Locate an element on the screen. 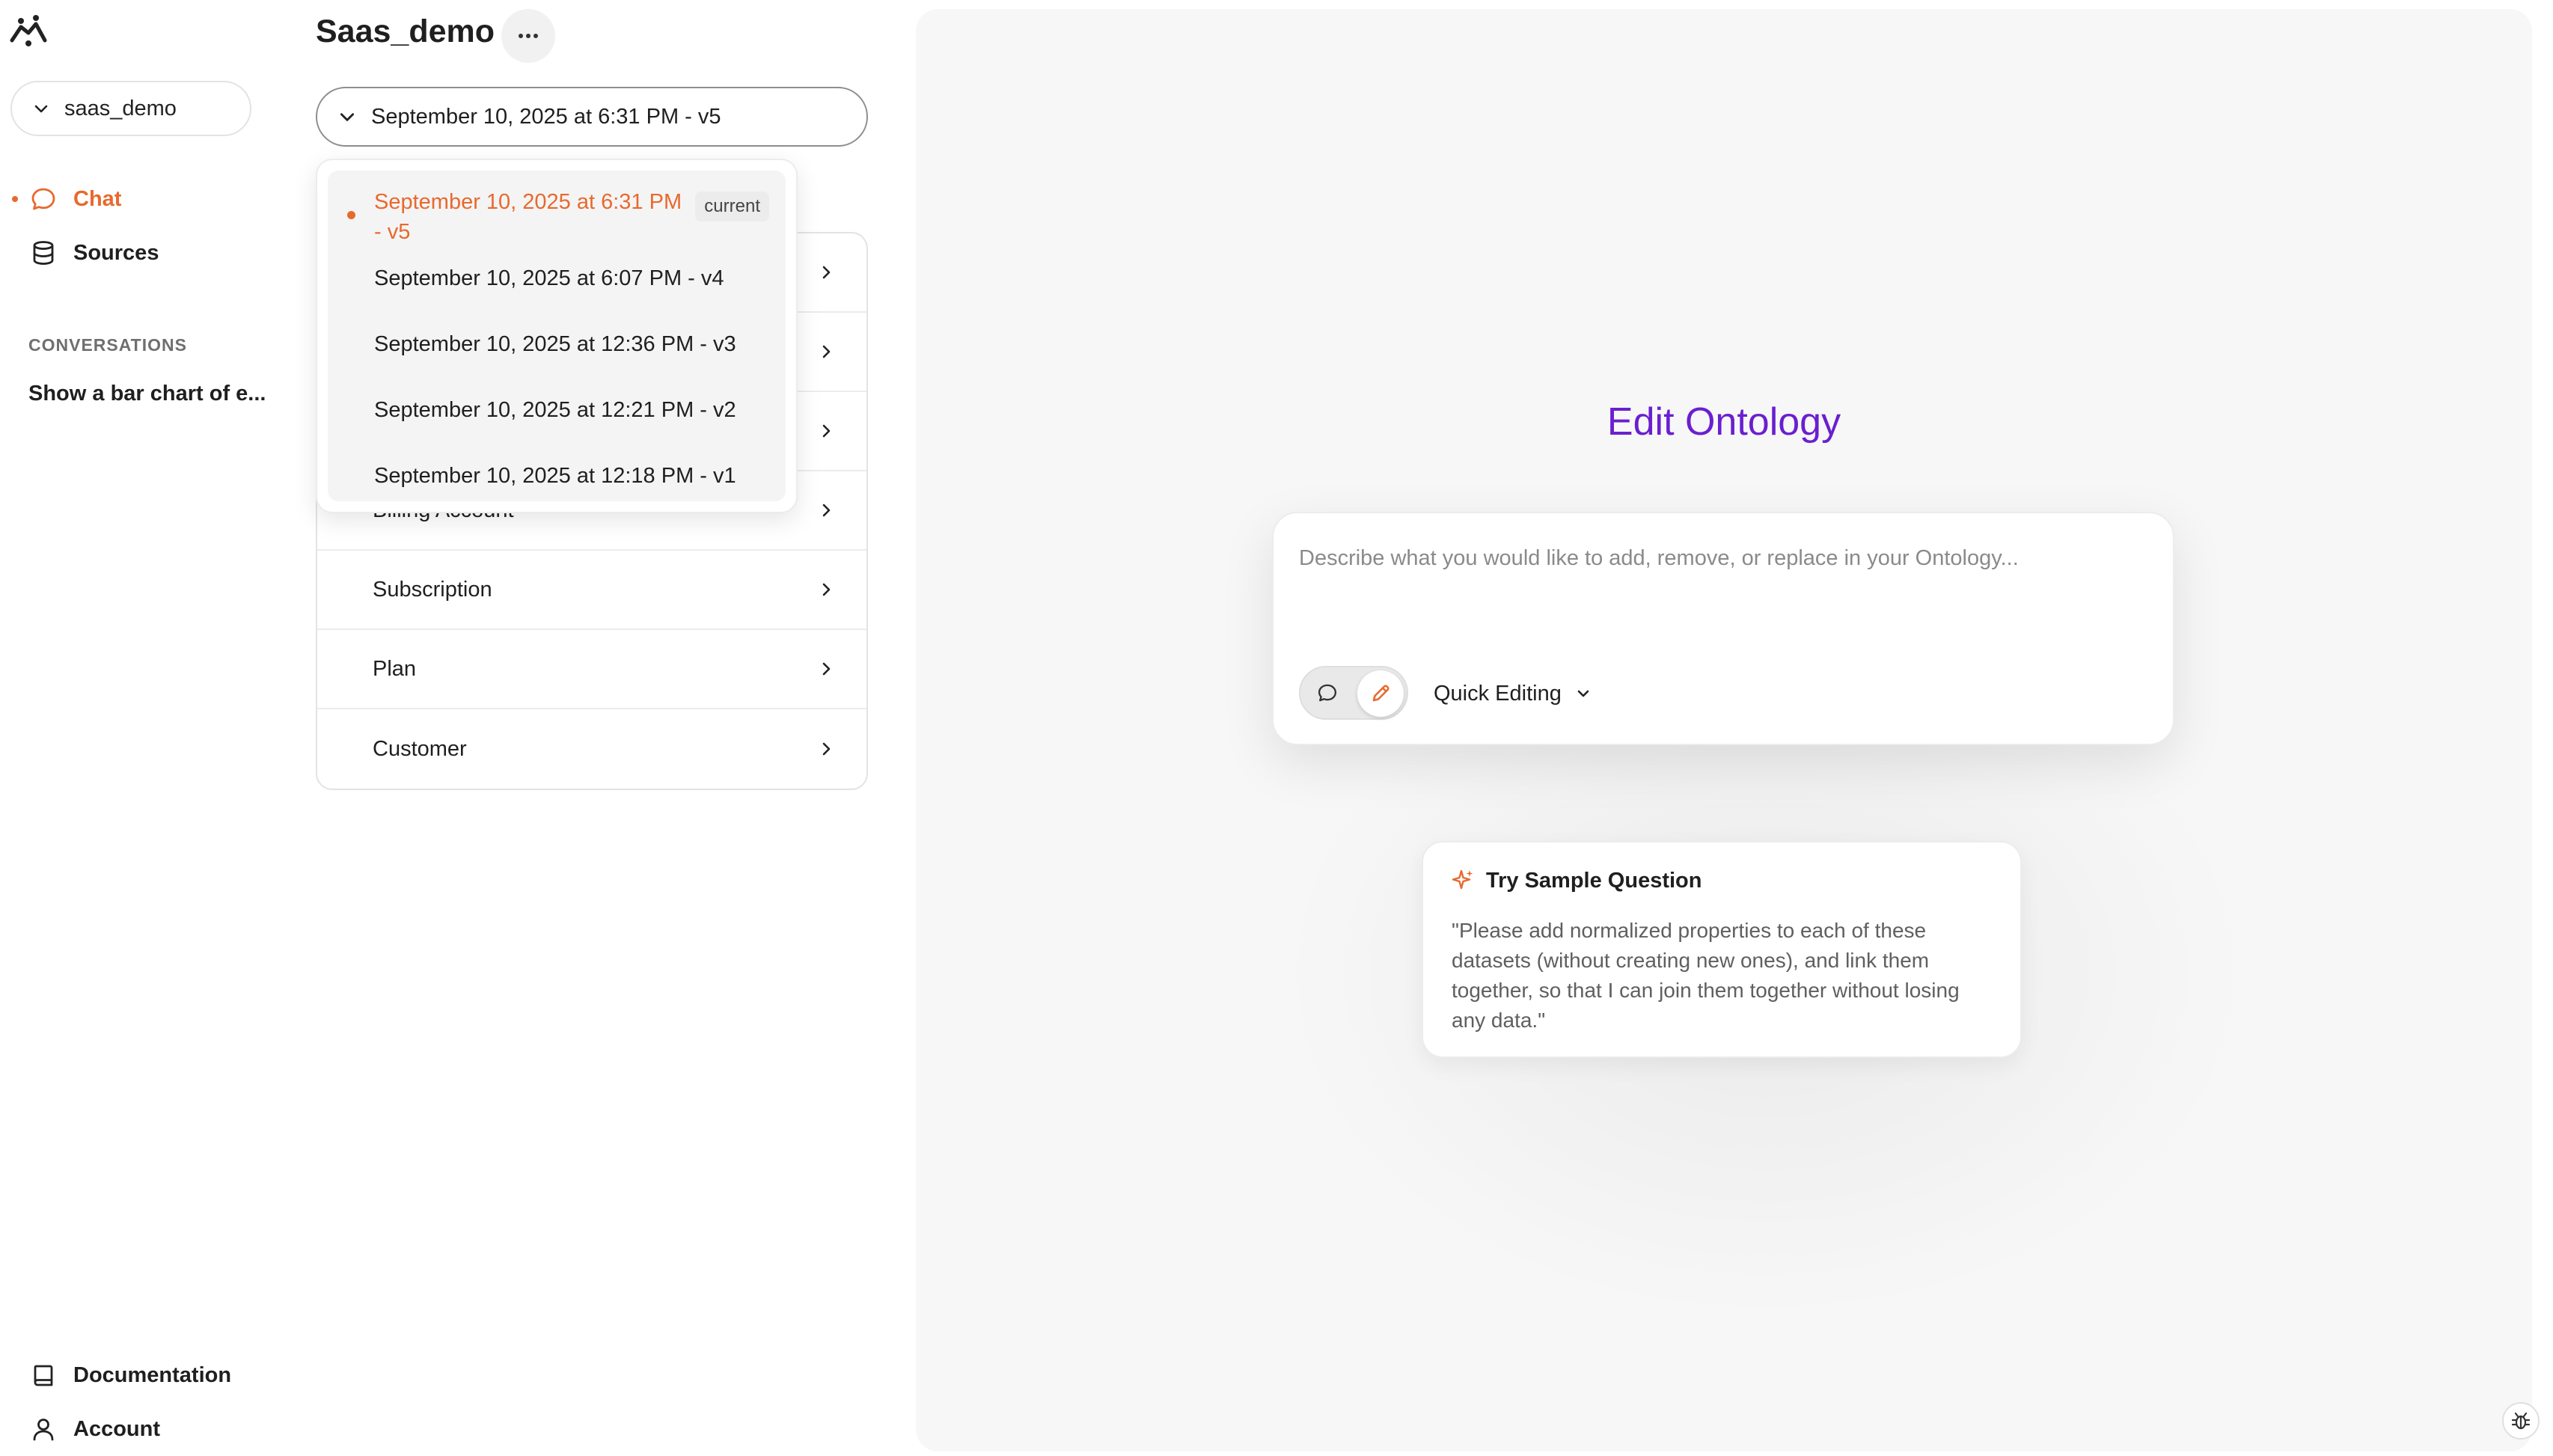 The height and width of the screenshot is (1456, 2553). quick-editing-dropdown: Quick Editing is located at coordinates (1513, 693).